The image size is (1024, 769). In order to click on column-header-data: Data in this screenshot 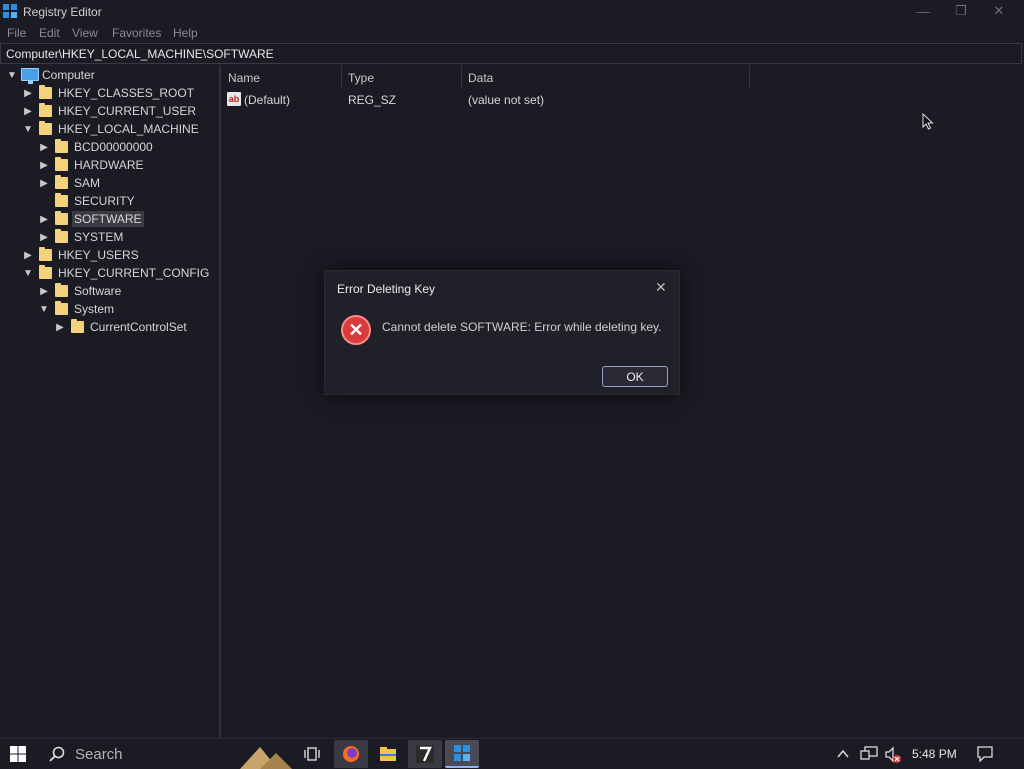, I will do `click(480, 78)`.